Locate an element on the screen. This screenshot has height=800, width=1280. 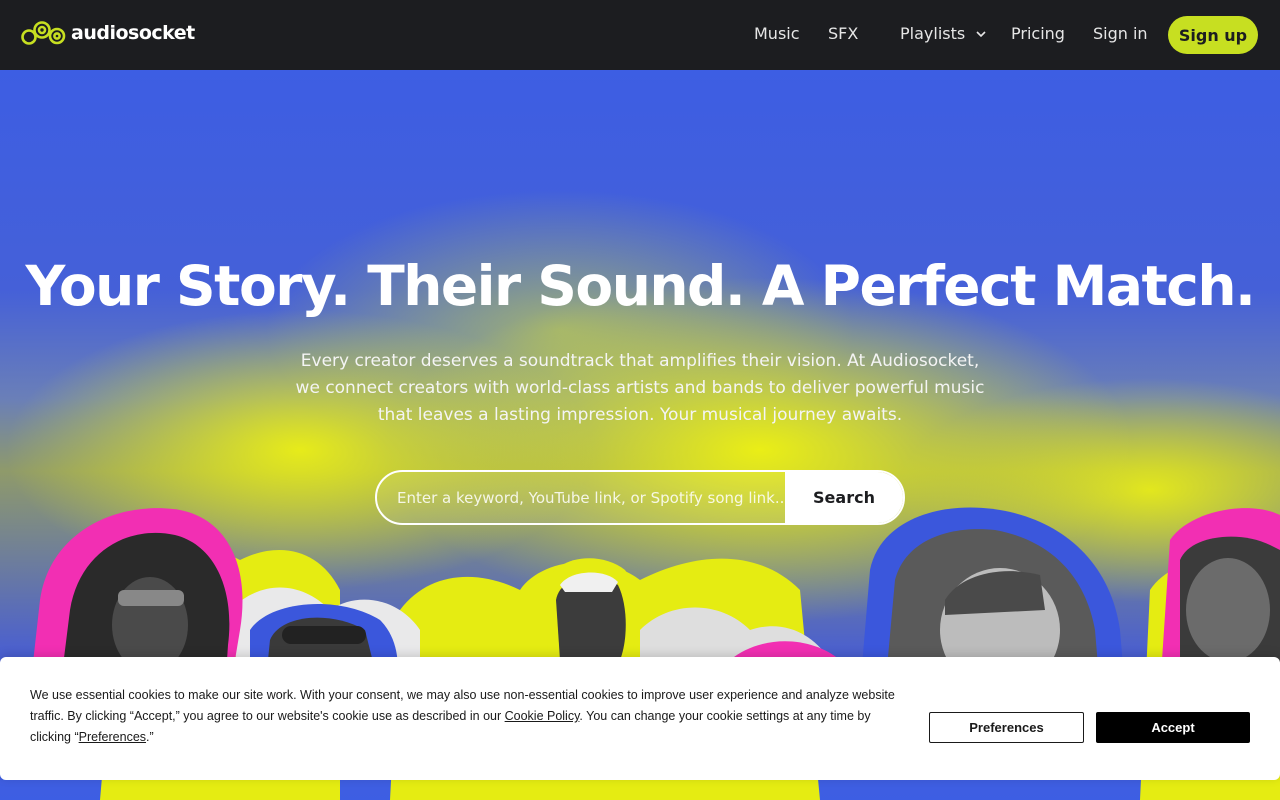
search-bar: Search is located at coordinates (640, 497).